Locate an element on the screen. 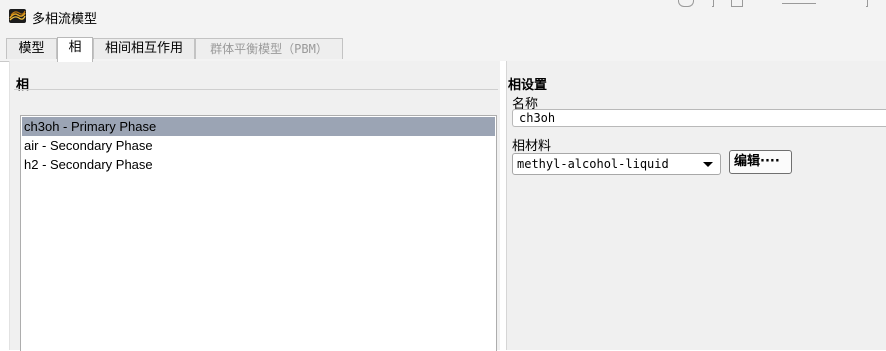 The width and height of the screenshot is (886, 351). material-select-value: methyl-alcohol-liquid is located at coordinates (593, 164).